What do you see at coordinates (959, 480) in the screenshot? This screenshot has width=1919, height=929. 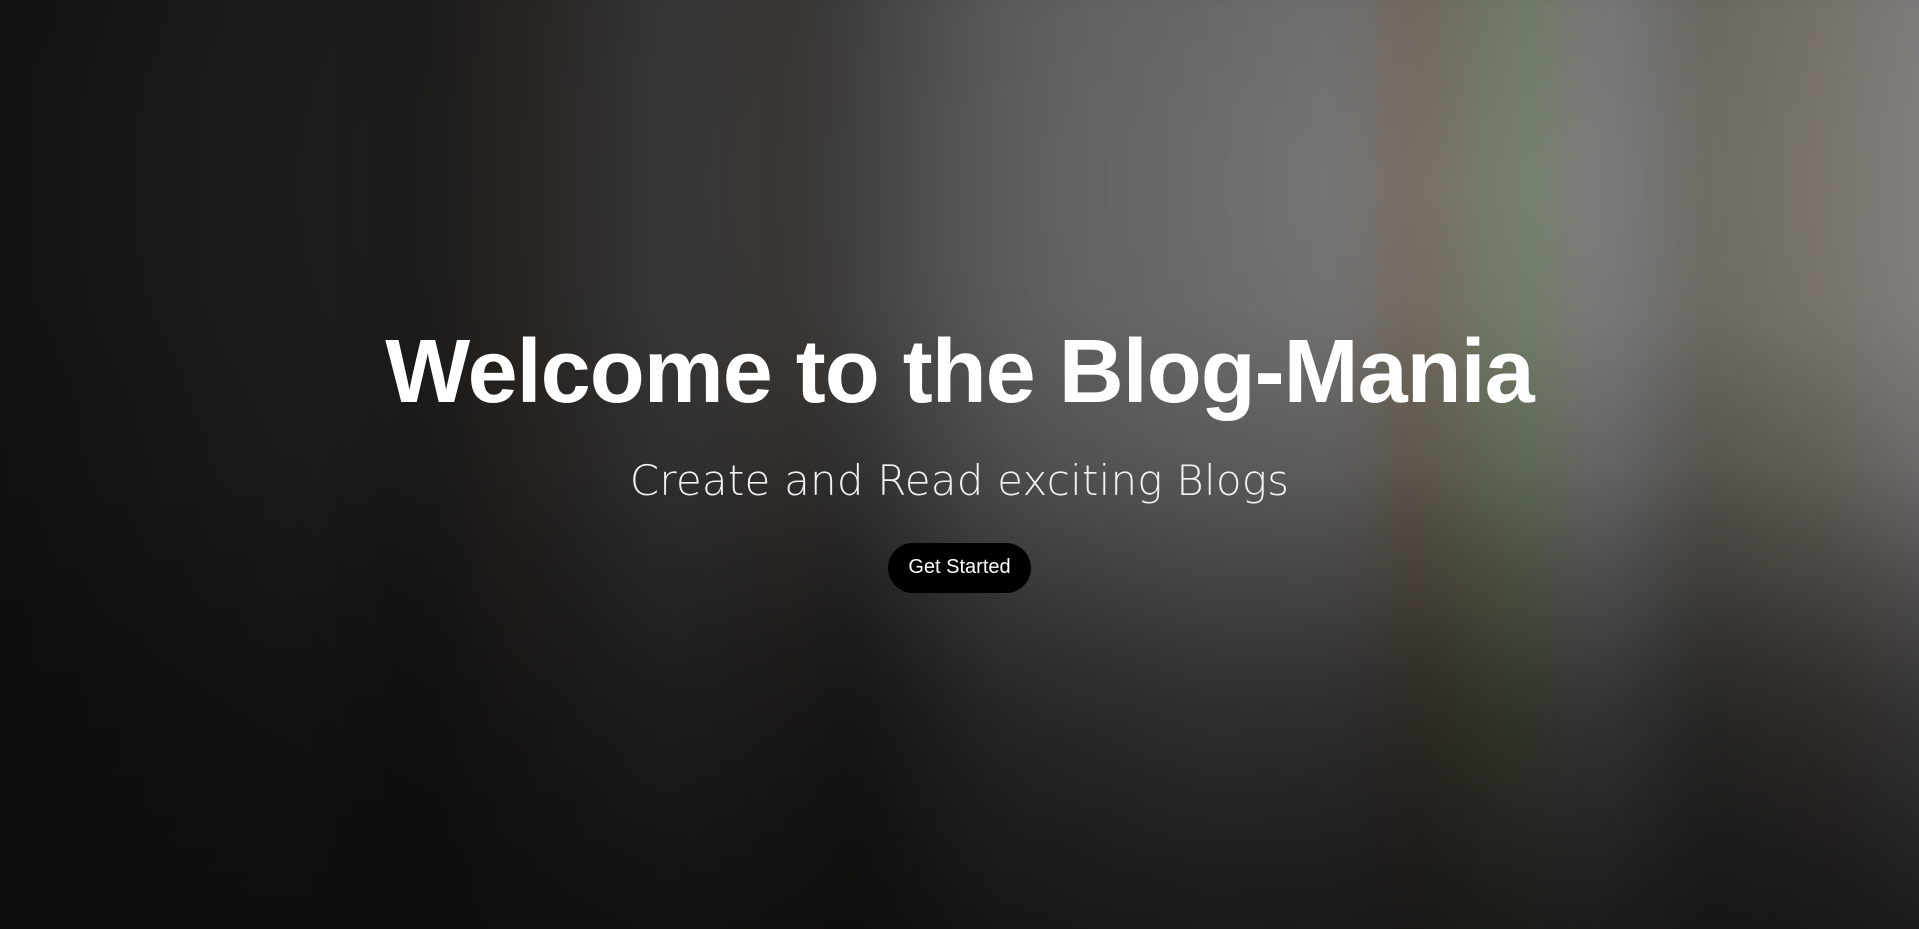 I see `hero-subtitle: Create and Read exciting Blogs` at bounding box center [959, 480].